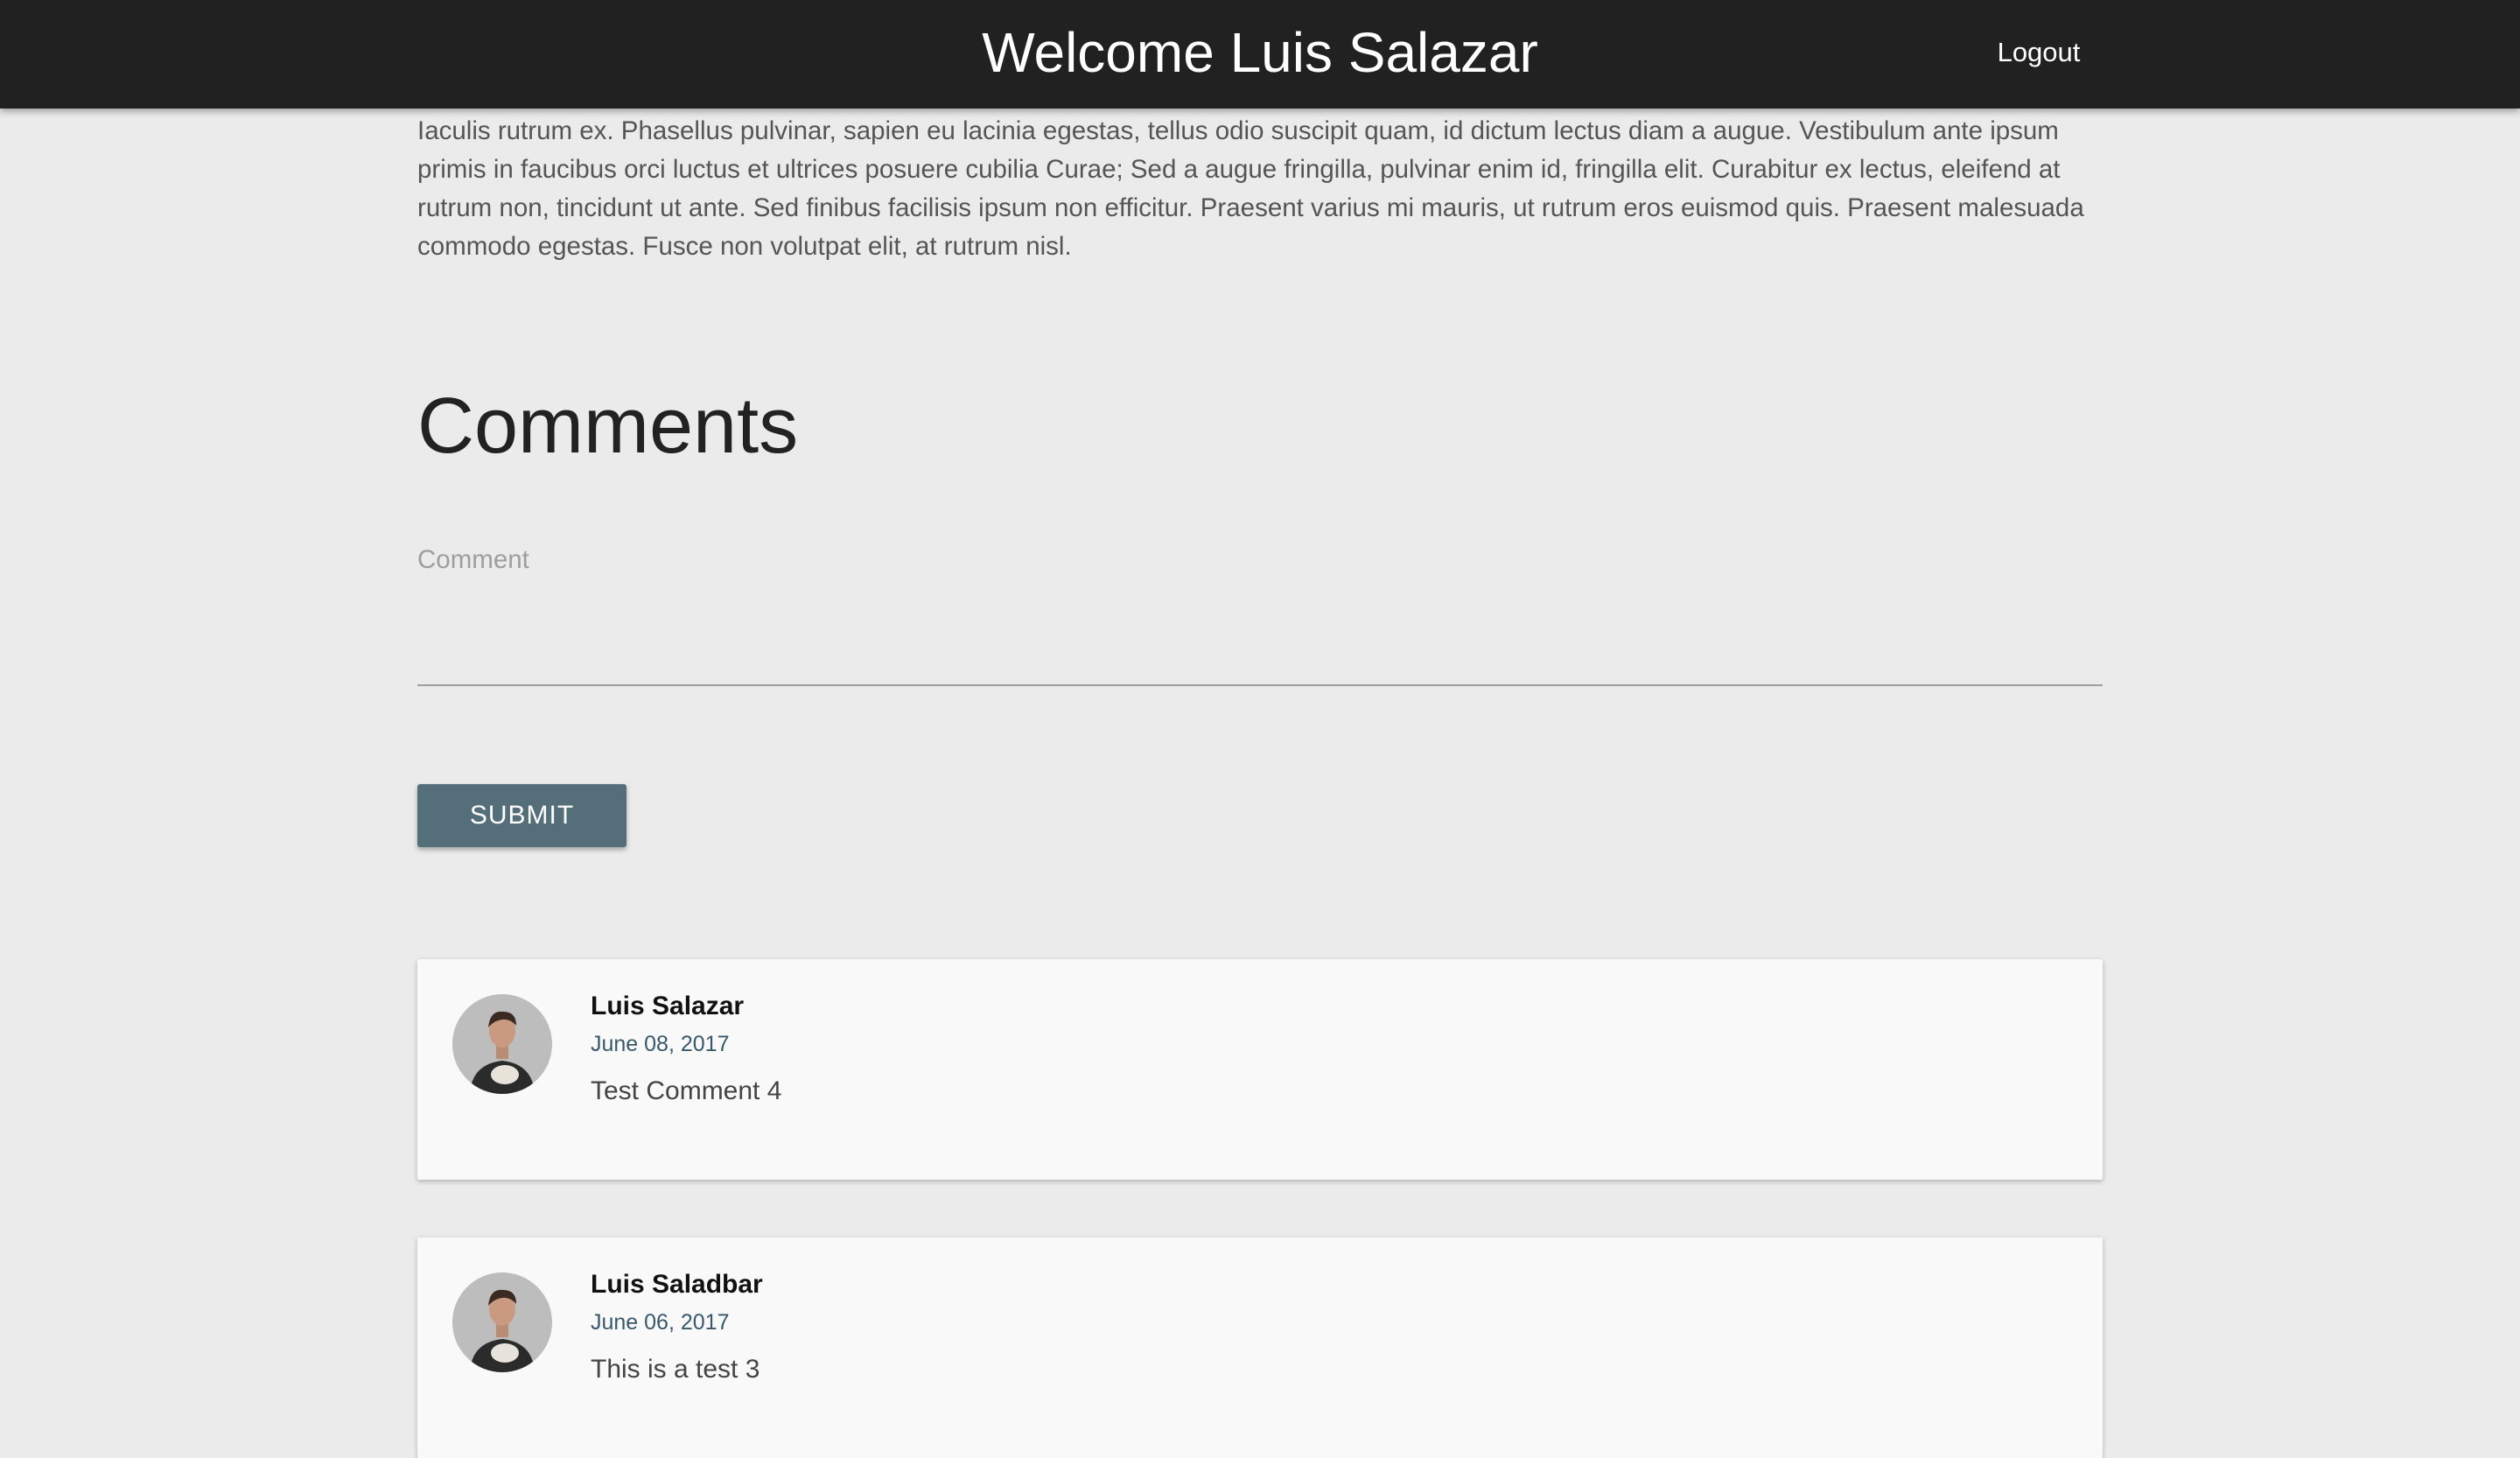 The height and width of the screenshot is (1458, 2520). I want to click on top-app-bar: Welcome Luis Salazar Logout, so click(1260, 54).